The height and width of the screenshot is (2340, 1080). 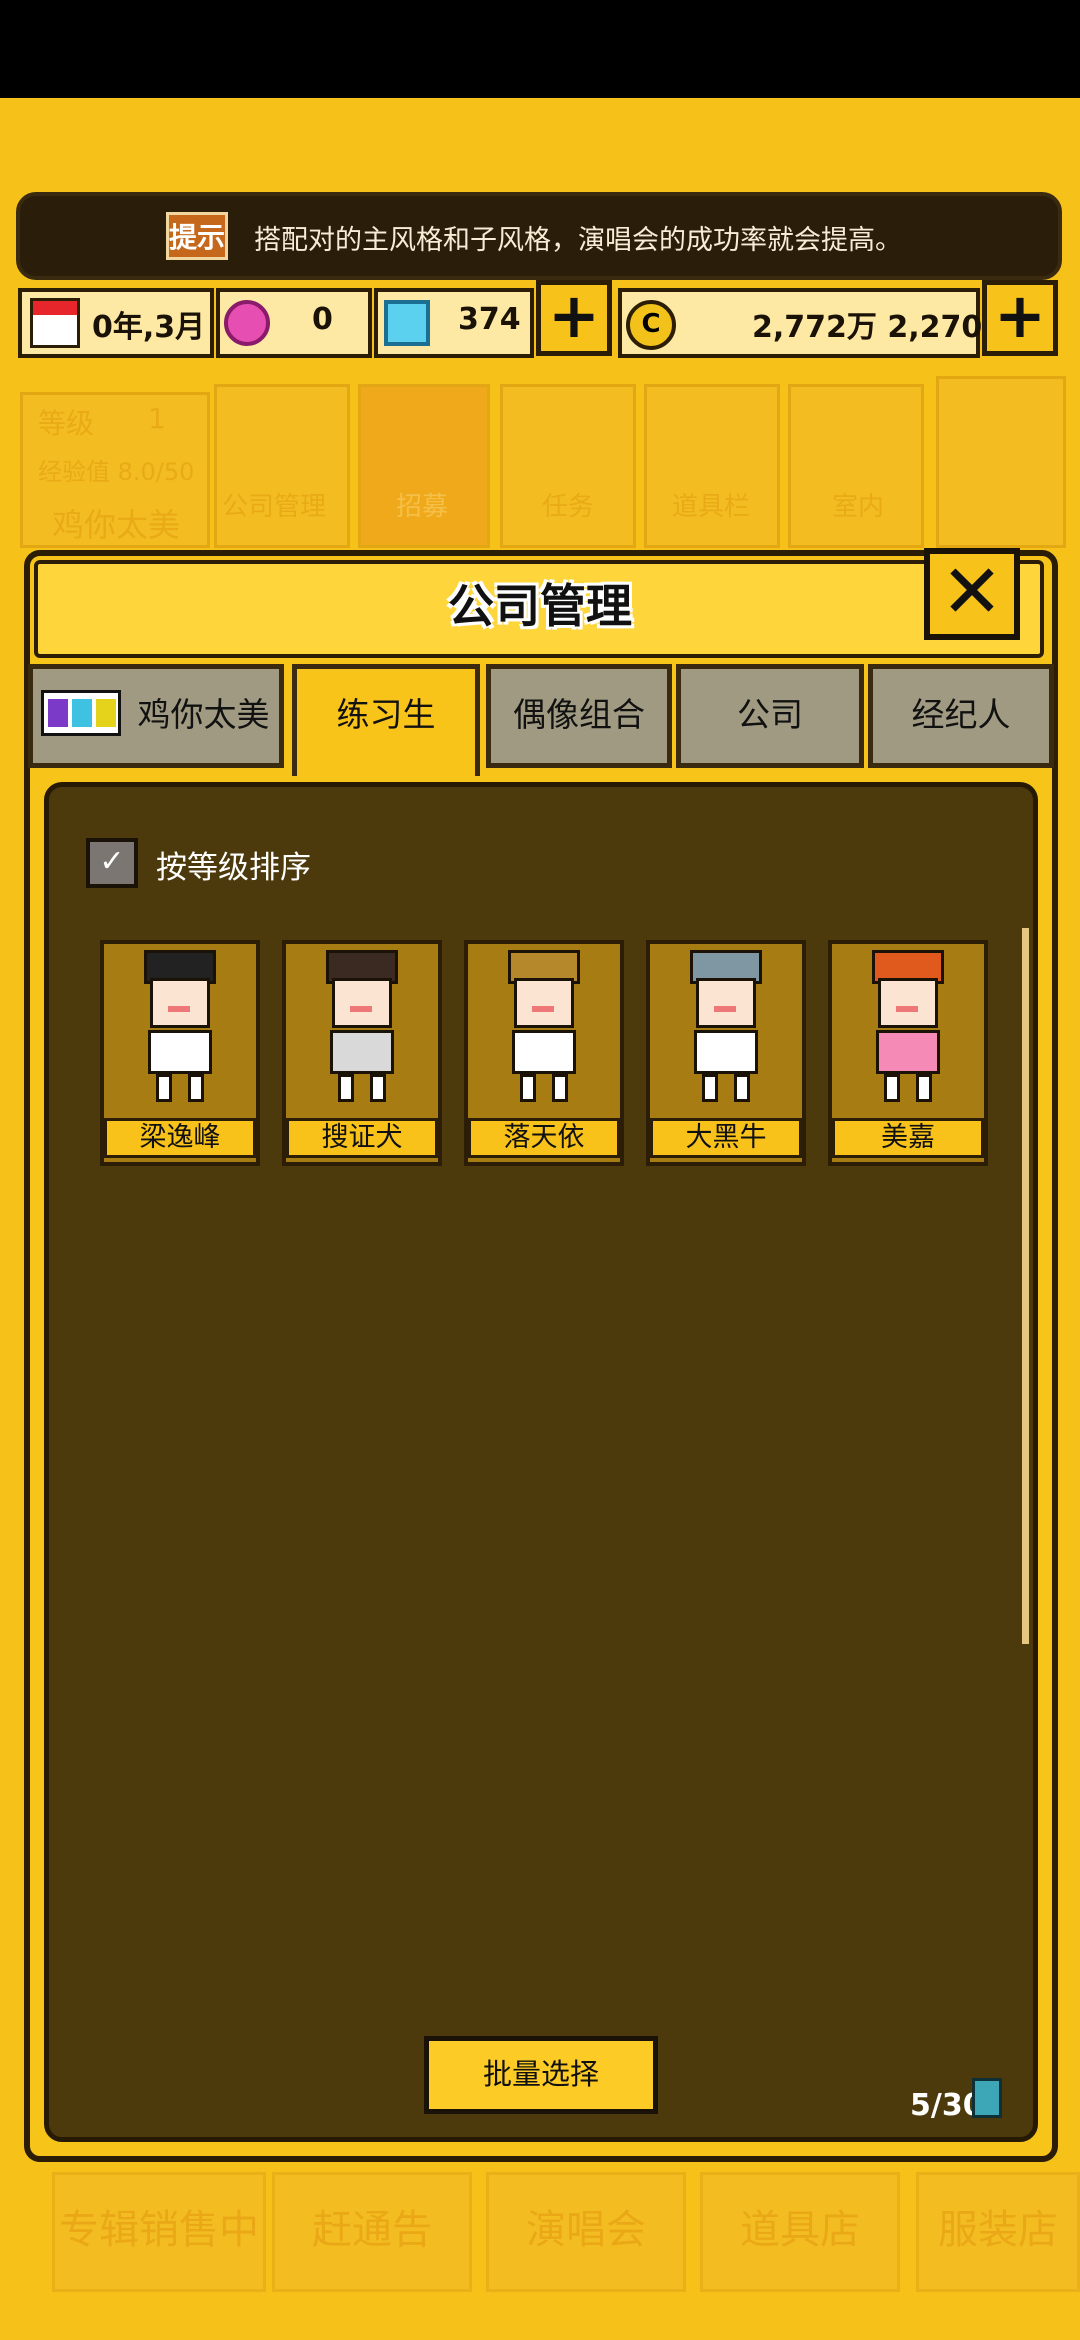 What do you see at coordinates (55, 323) in the screenshot?
I see `calendar-icon` at bounding box center [55, 323].